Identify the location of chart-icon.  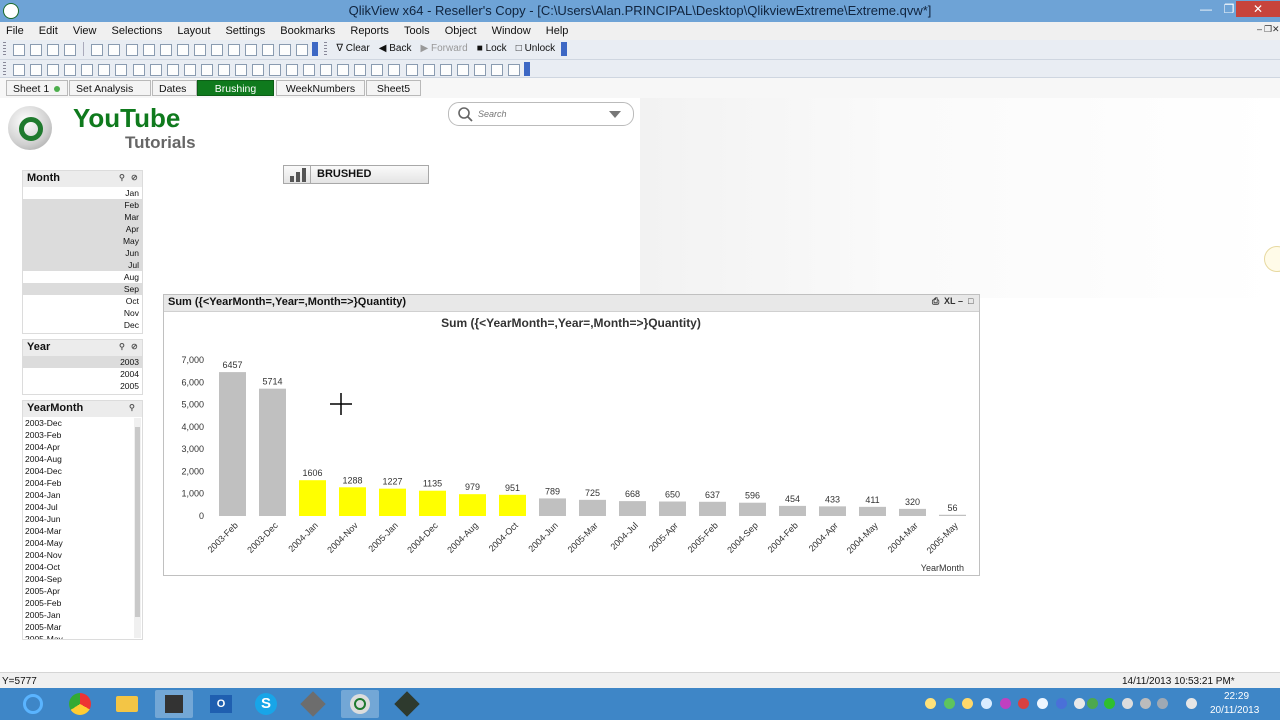
(121, 70).